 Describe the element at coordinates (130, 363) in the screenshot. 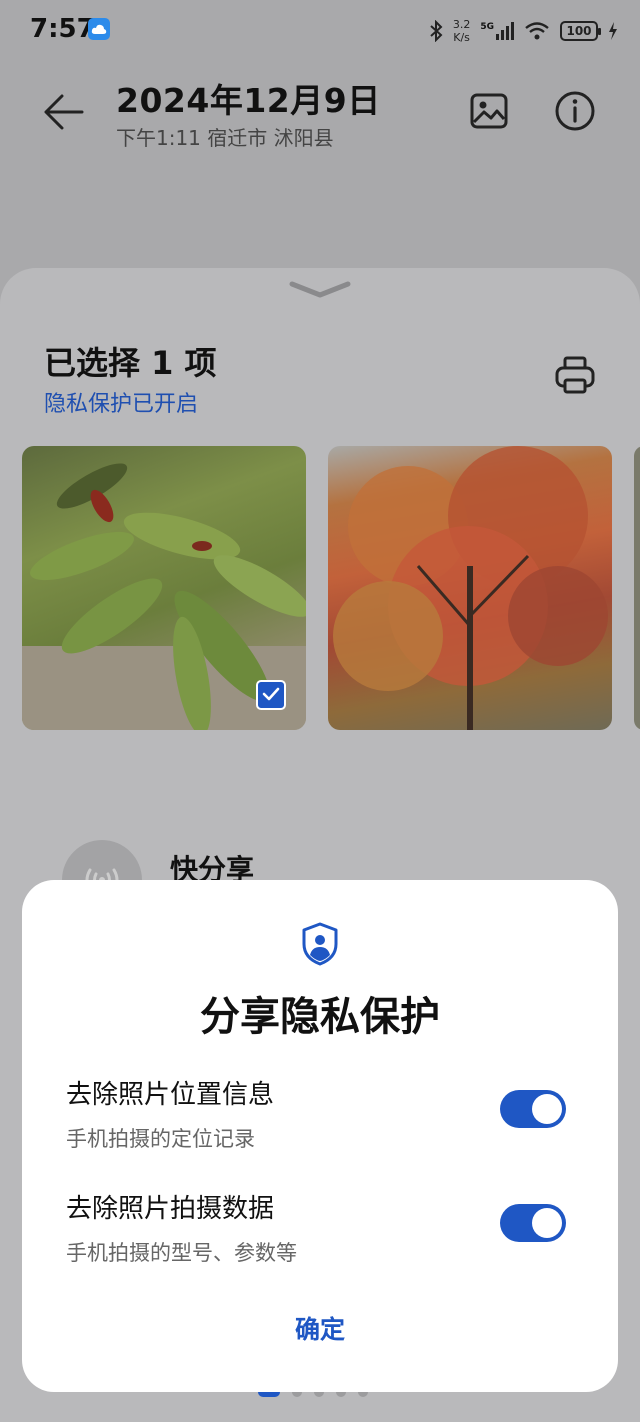

I see `selection-count-title: 已选择 1 项` at that location.